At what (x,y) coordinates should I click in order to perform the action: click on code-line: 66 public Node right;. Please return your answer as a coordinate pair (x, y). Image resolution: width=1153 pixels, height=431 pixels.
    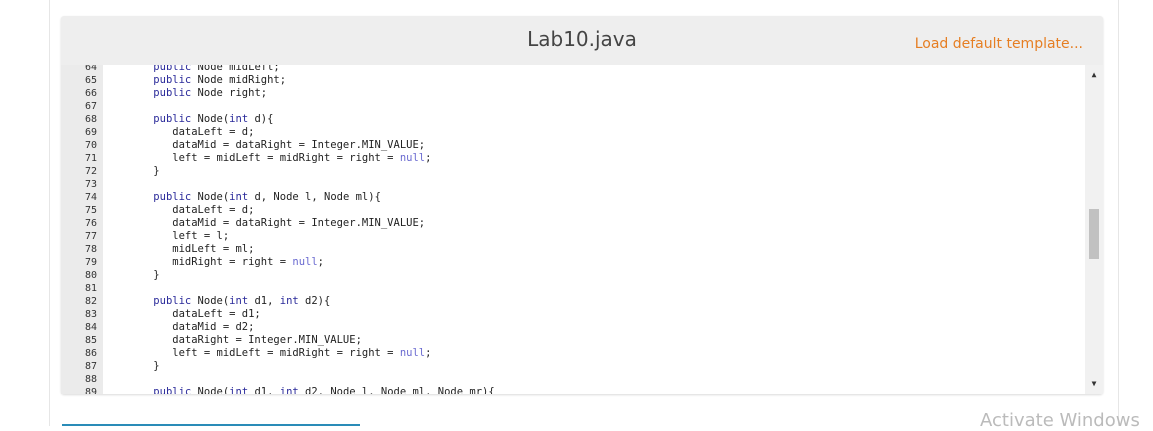
    Looking at the image, I should click on (573, 93).